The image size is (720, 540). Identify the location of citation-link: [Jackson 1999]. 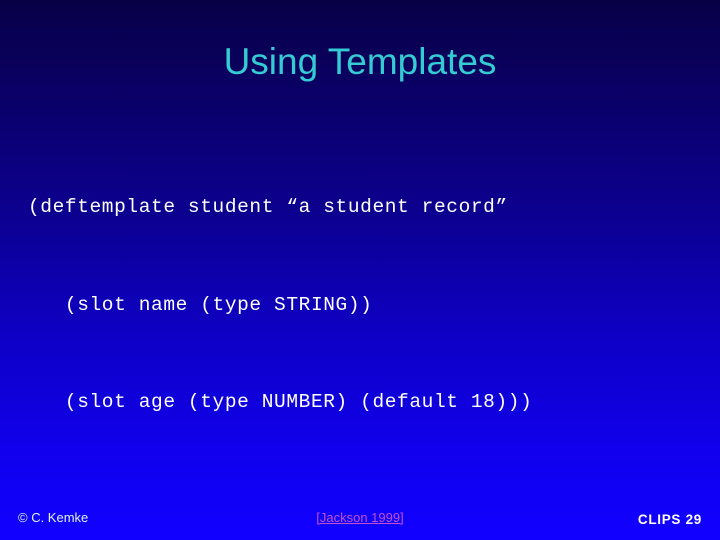
(359, 517).